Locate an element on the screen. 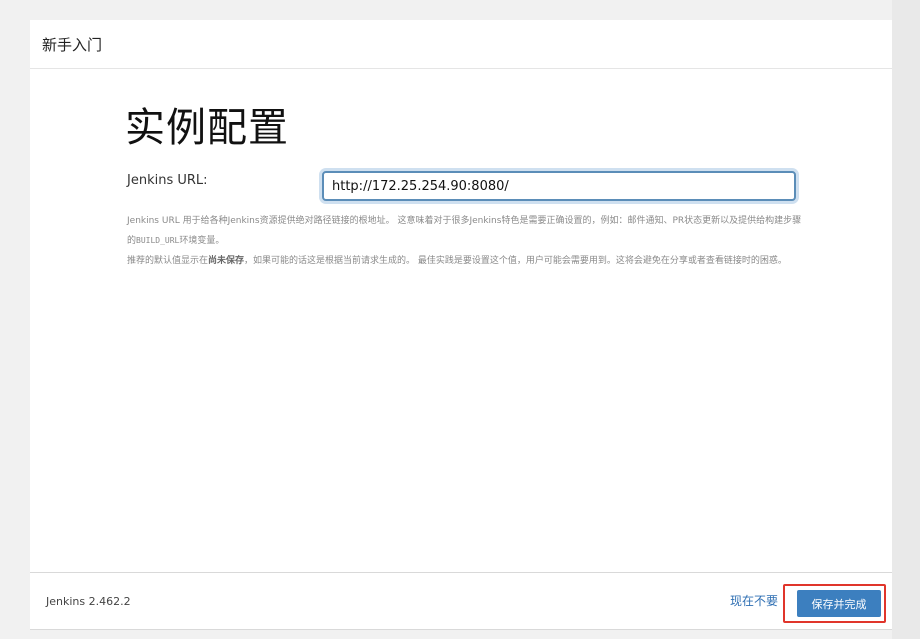 This screenshot has height=639, width=920. skip-link: 现在不要 is located at coordinates (754, 600).